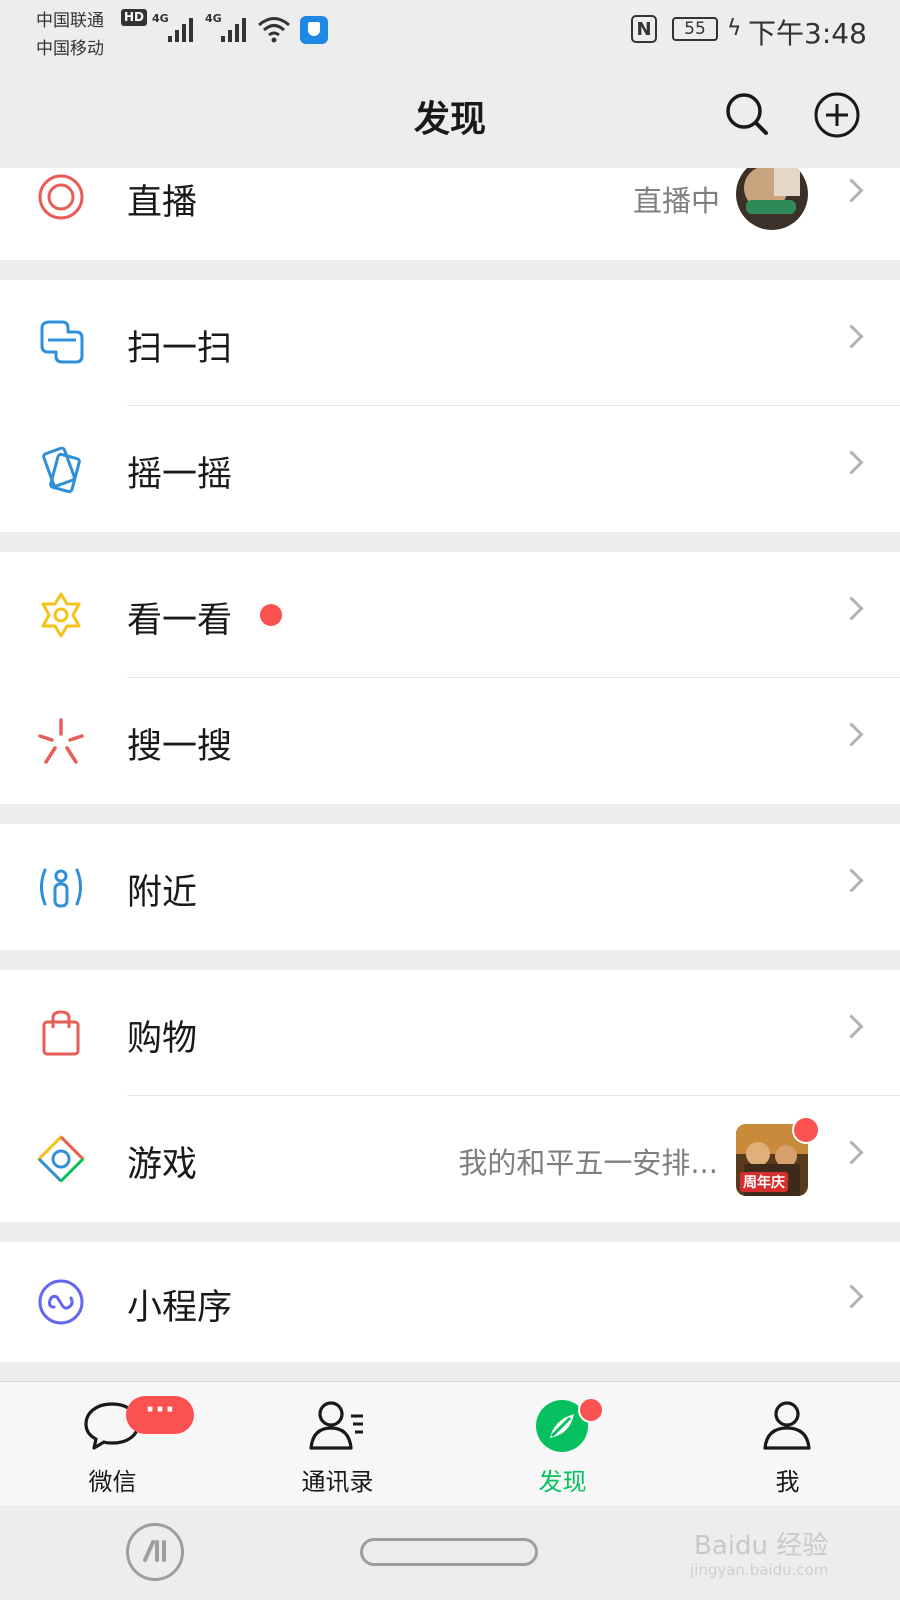 This screenshot has width=900, height=1600. Describe the element at coordinates (162, 1165) in the screenshot. I see `list-item-label: 游戏` at that location.